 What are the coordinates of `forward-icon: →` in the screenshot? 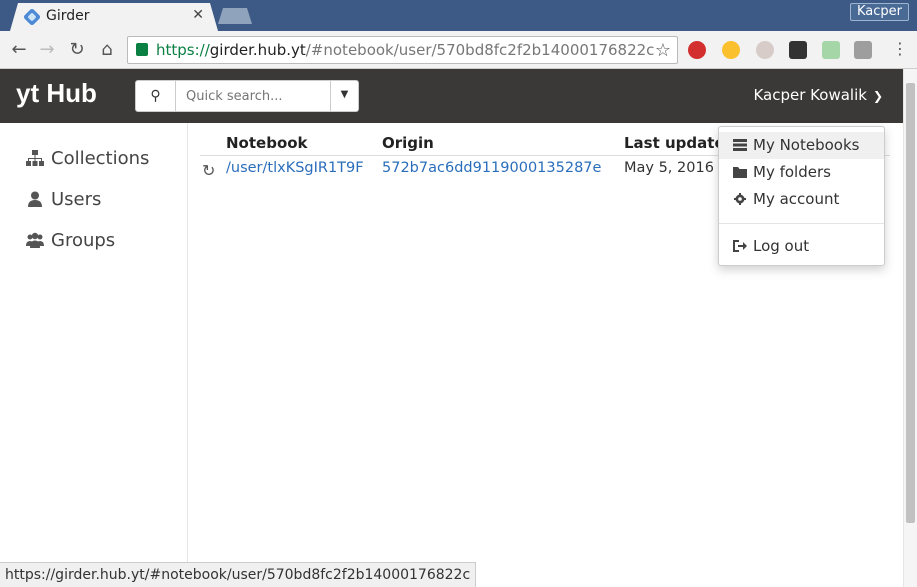 It's located at (47, 49).